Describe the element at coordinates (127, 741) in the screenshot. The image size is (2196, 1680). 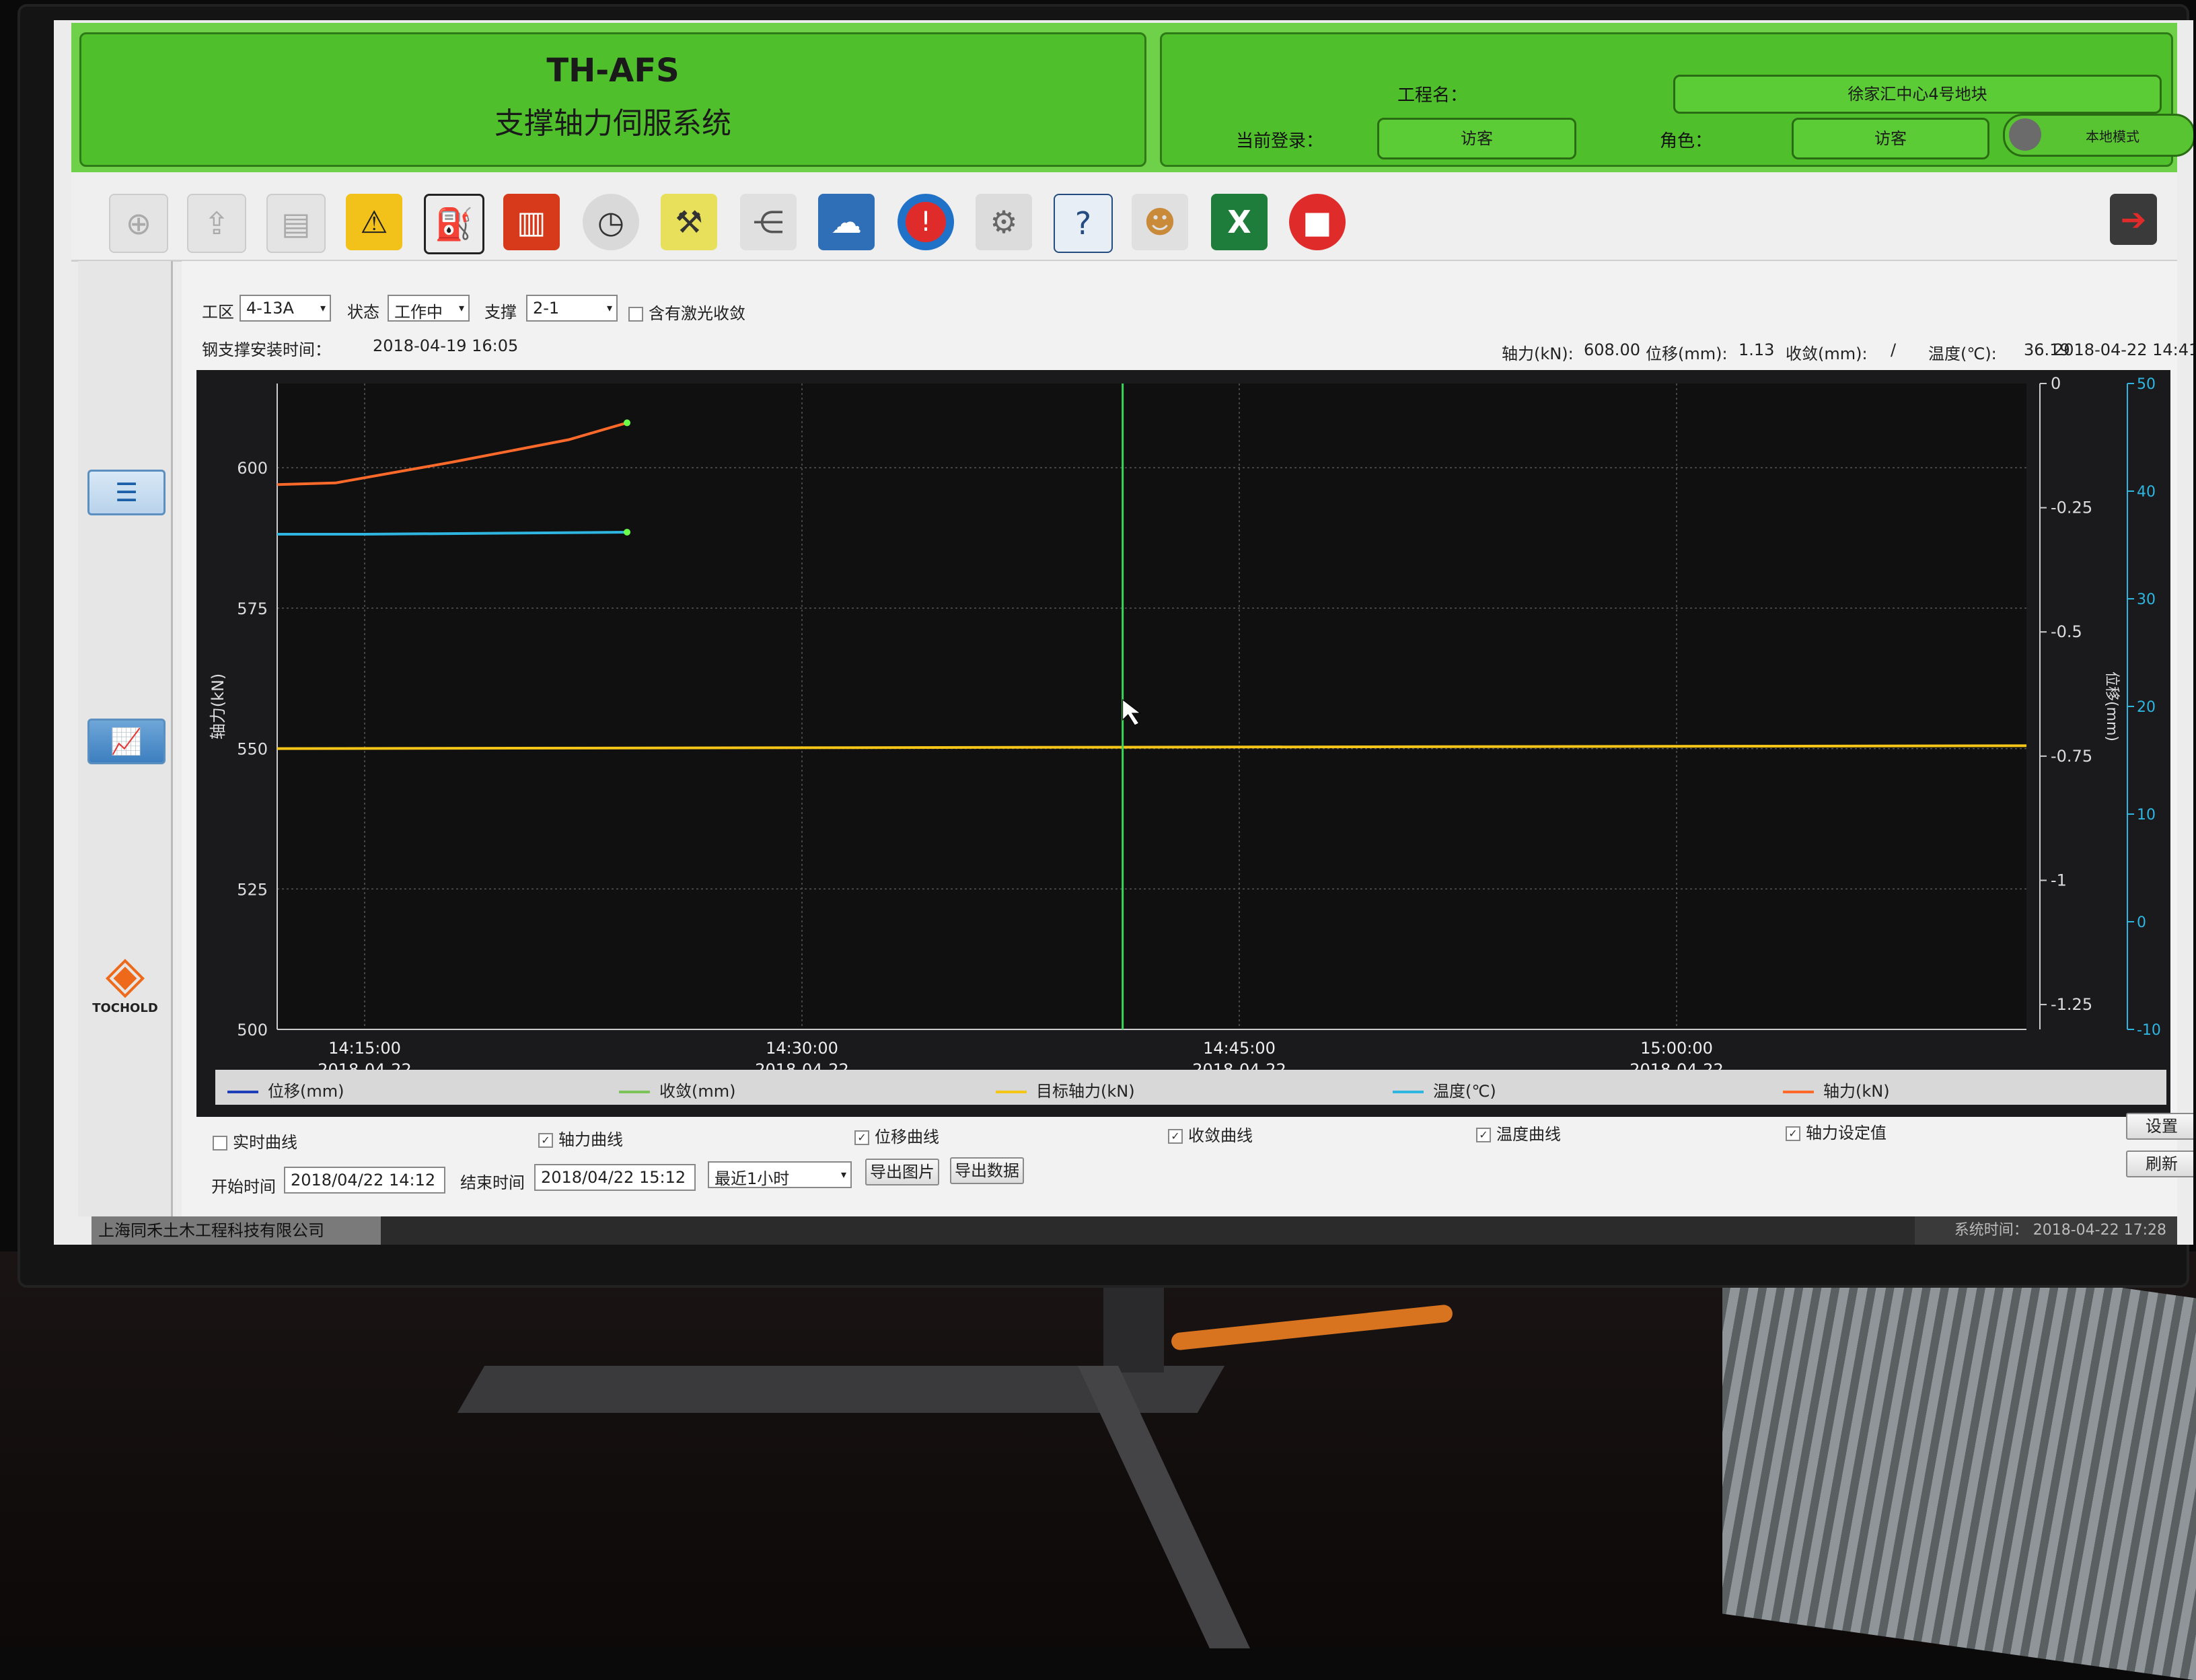
I see `chart-view-button: 📈` at that location.